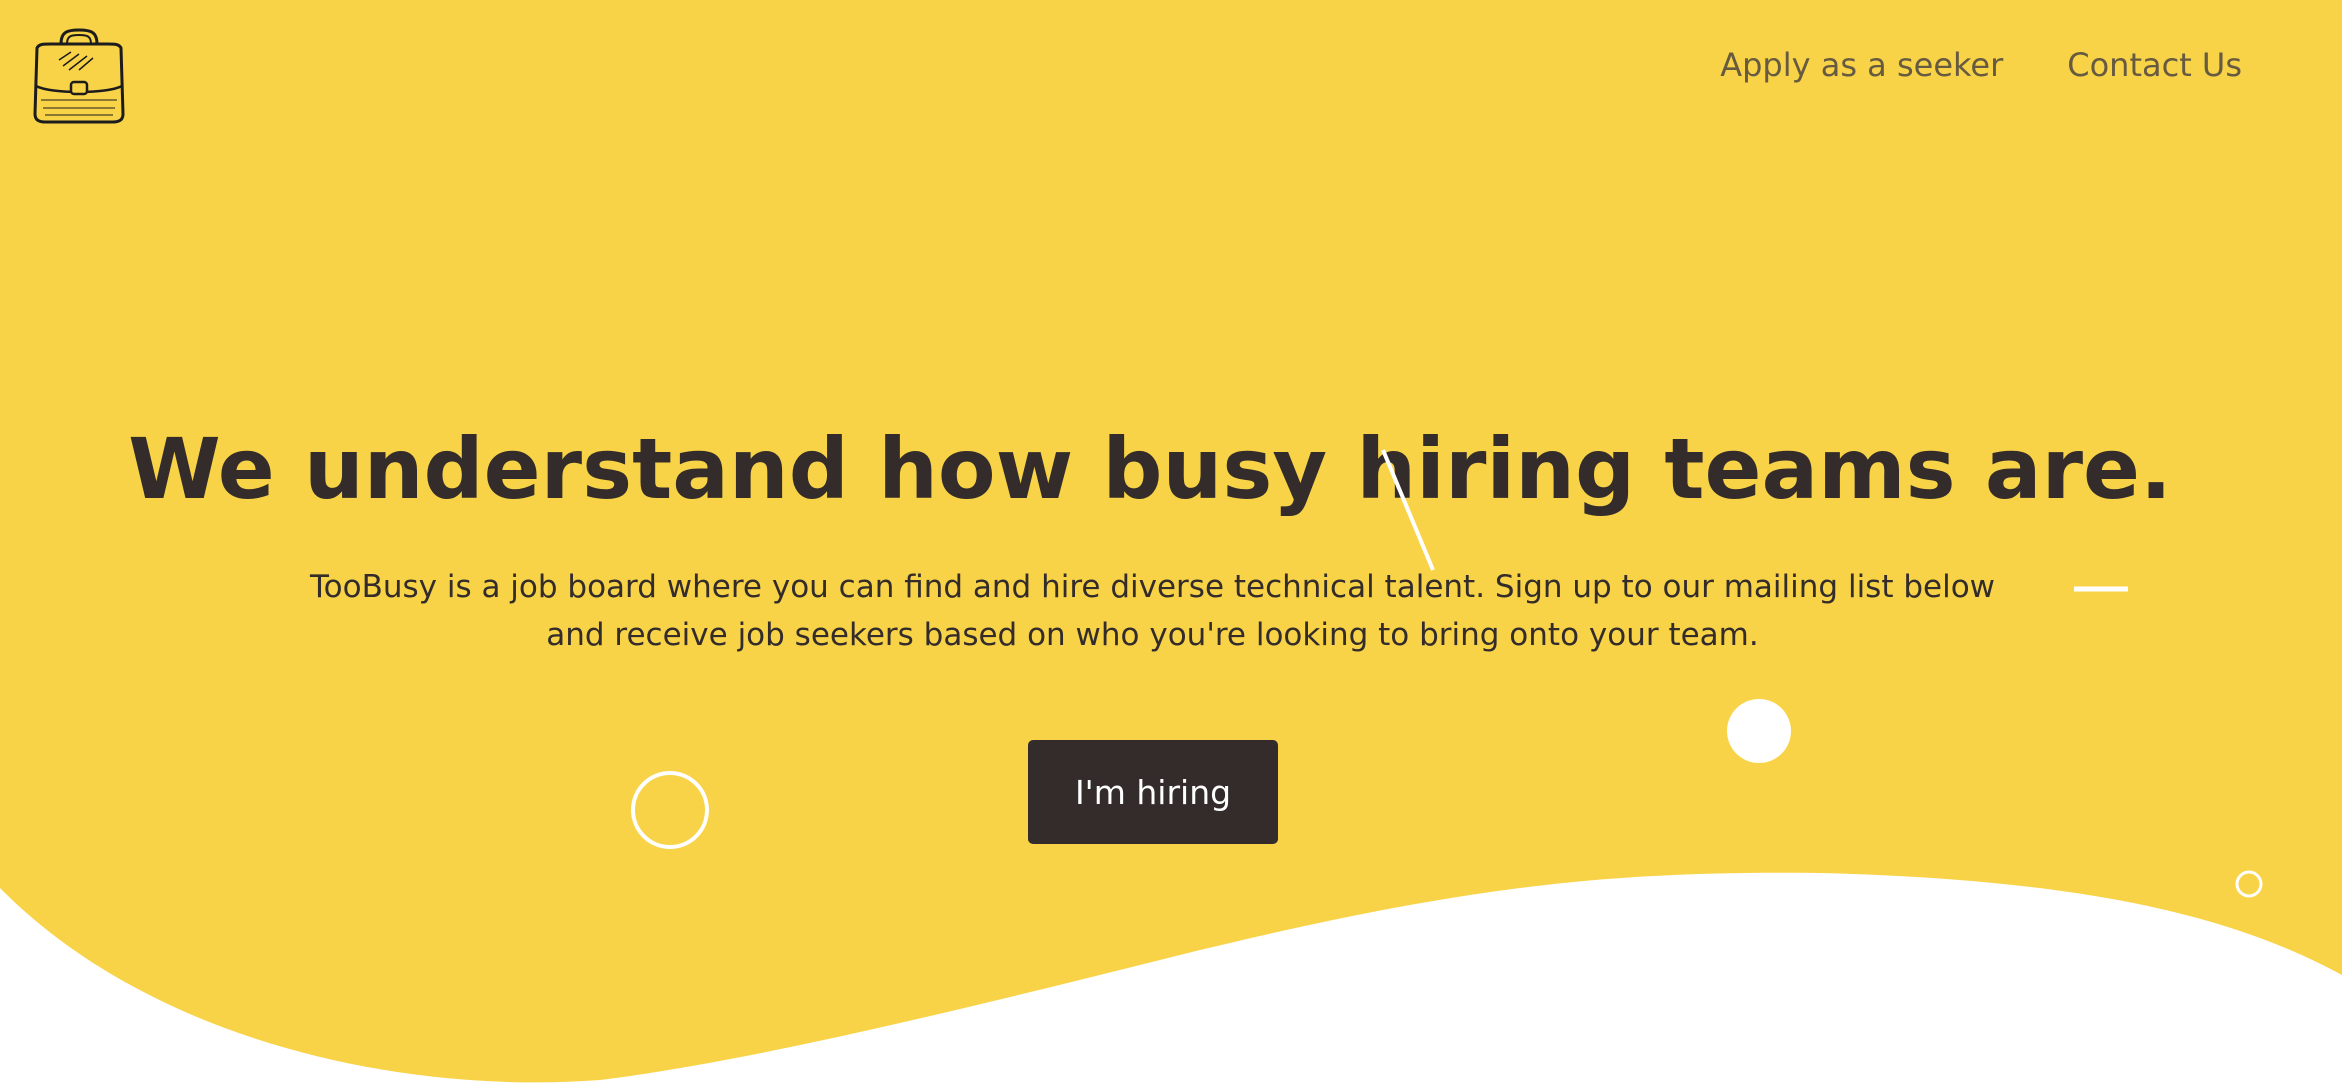 This screenshot has width=2342, height=1084. I want to click on briefcase-icon, so click(79, 76).